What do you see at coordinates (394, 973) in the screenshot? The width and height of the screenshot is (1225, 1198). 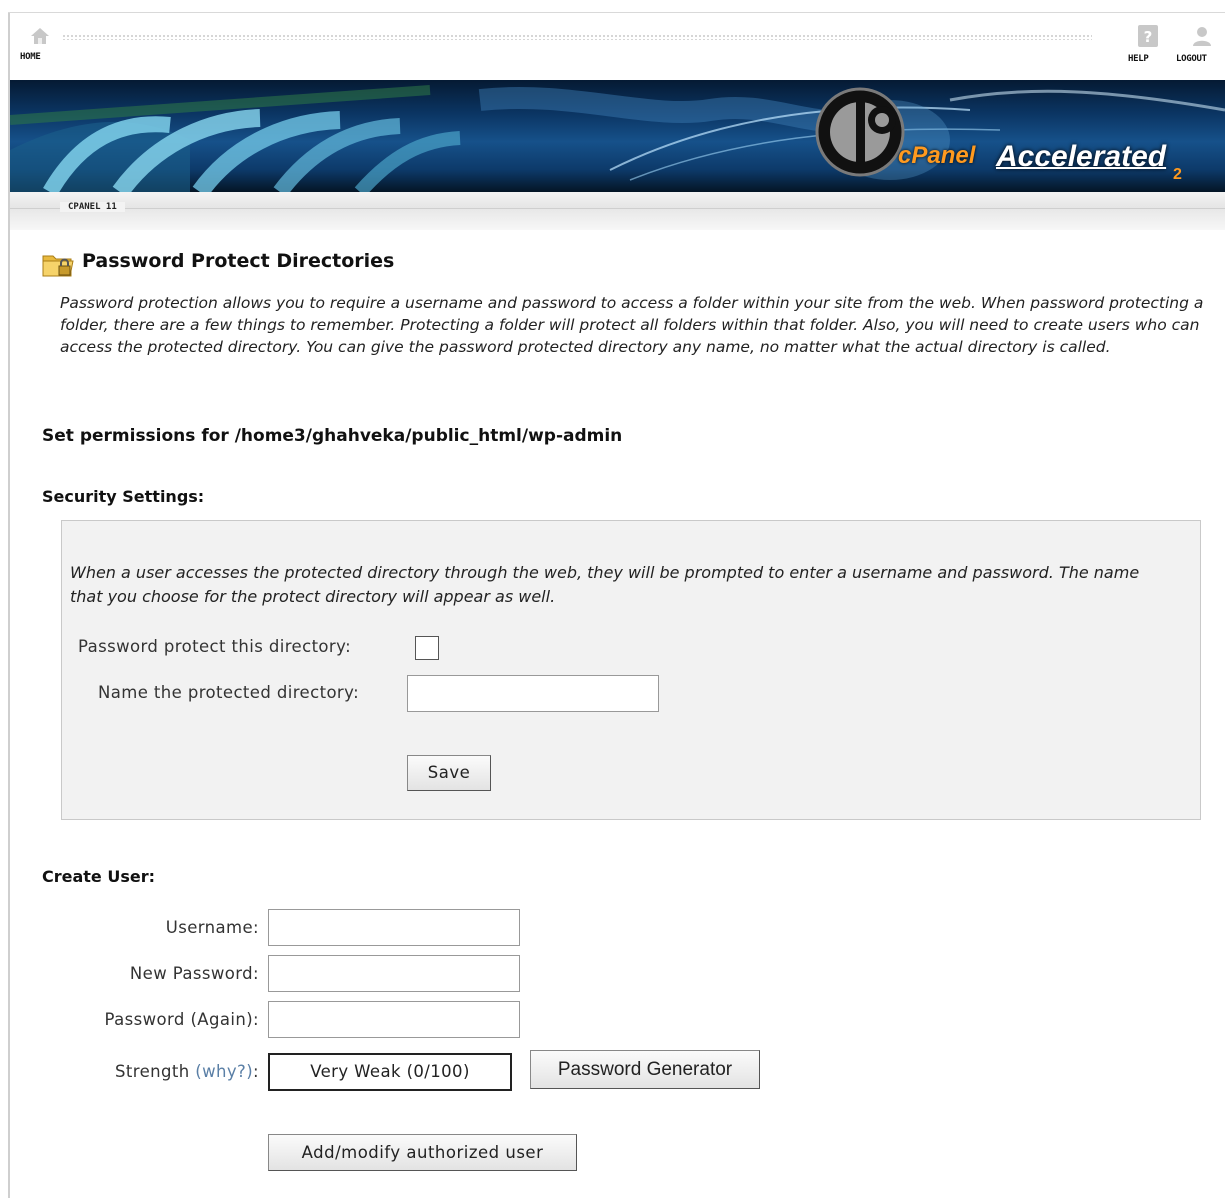 I see `new-password-input` at bounding box center [394, 973].